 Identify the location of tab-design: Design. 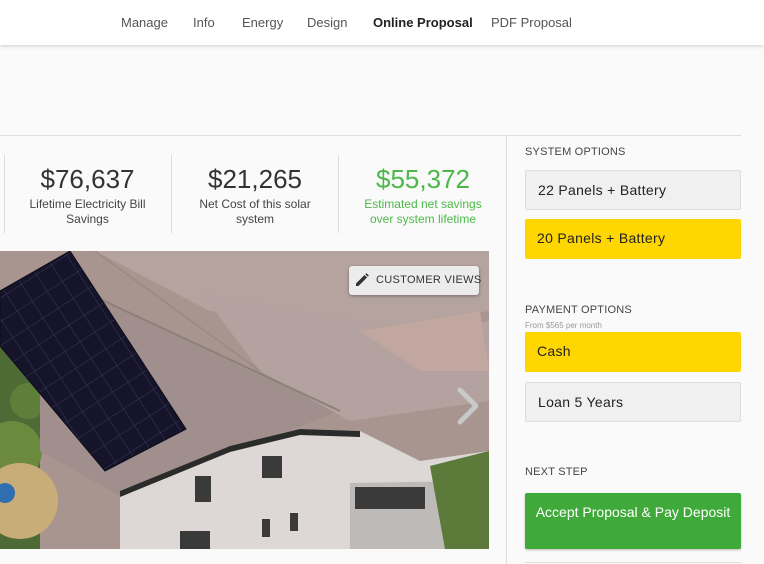
(327, 22).